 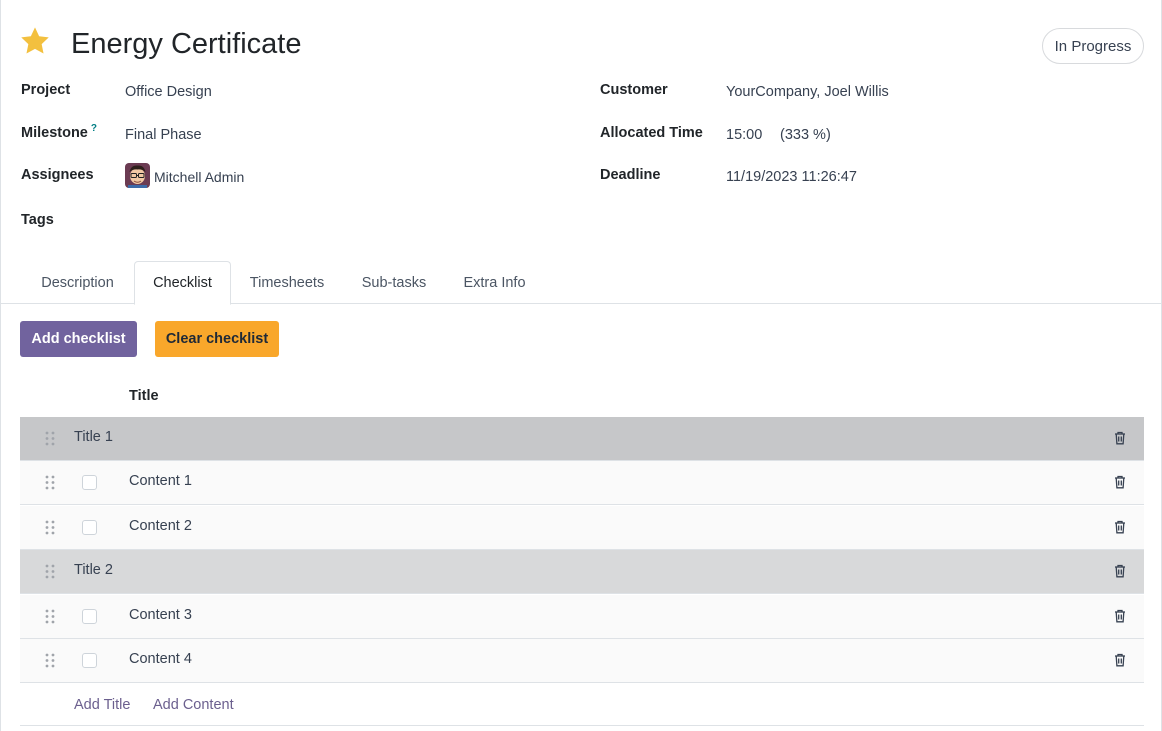 I want to click on tab-timesheets: Timesheets, so click(x=287, y=282).